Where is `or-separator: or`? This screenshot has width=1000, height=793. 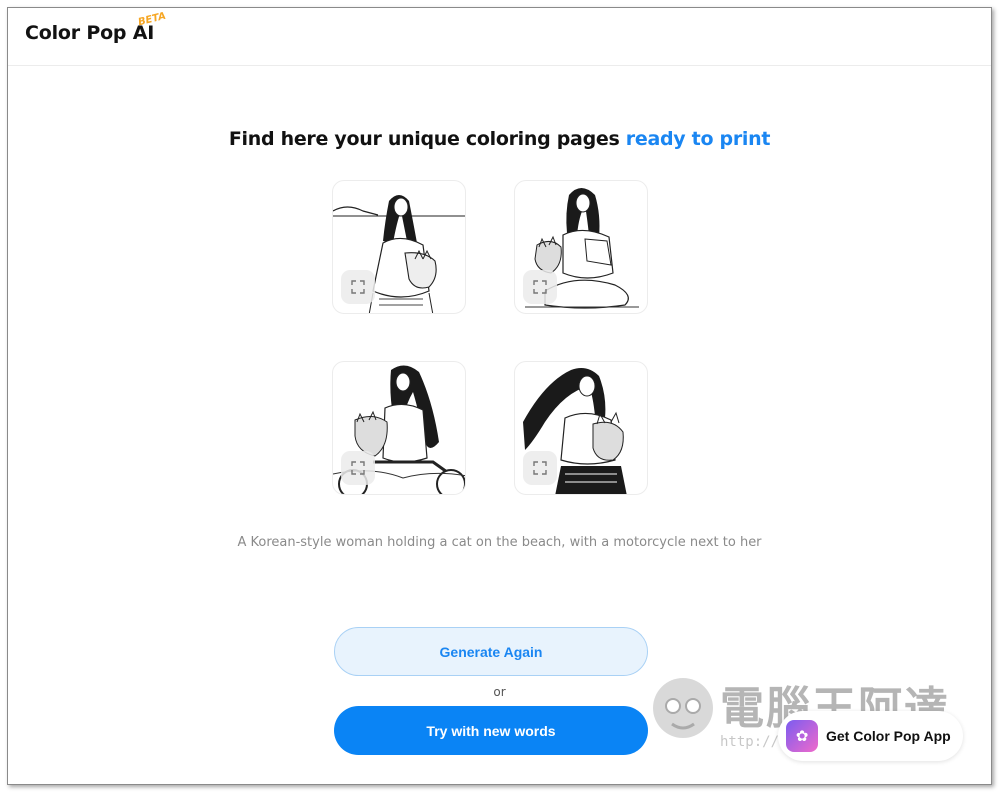
or-separator: or is located at coordinates (499, 692).